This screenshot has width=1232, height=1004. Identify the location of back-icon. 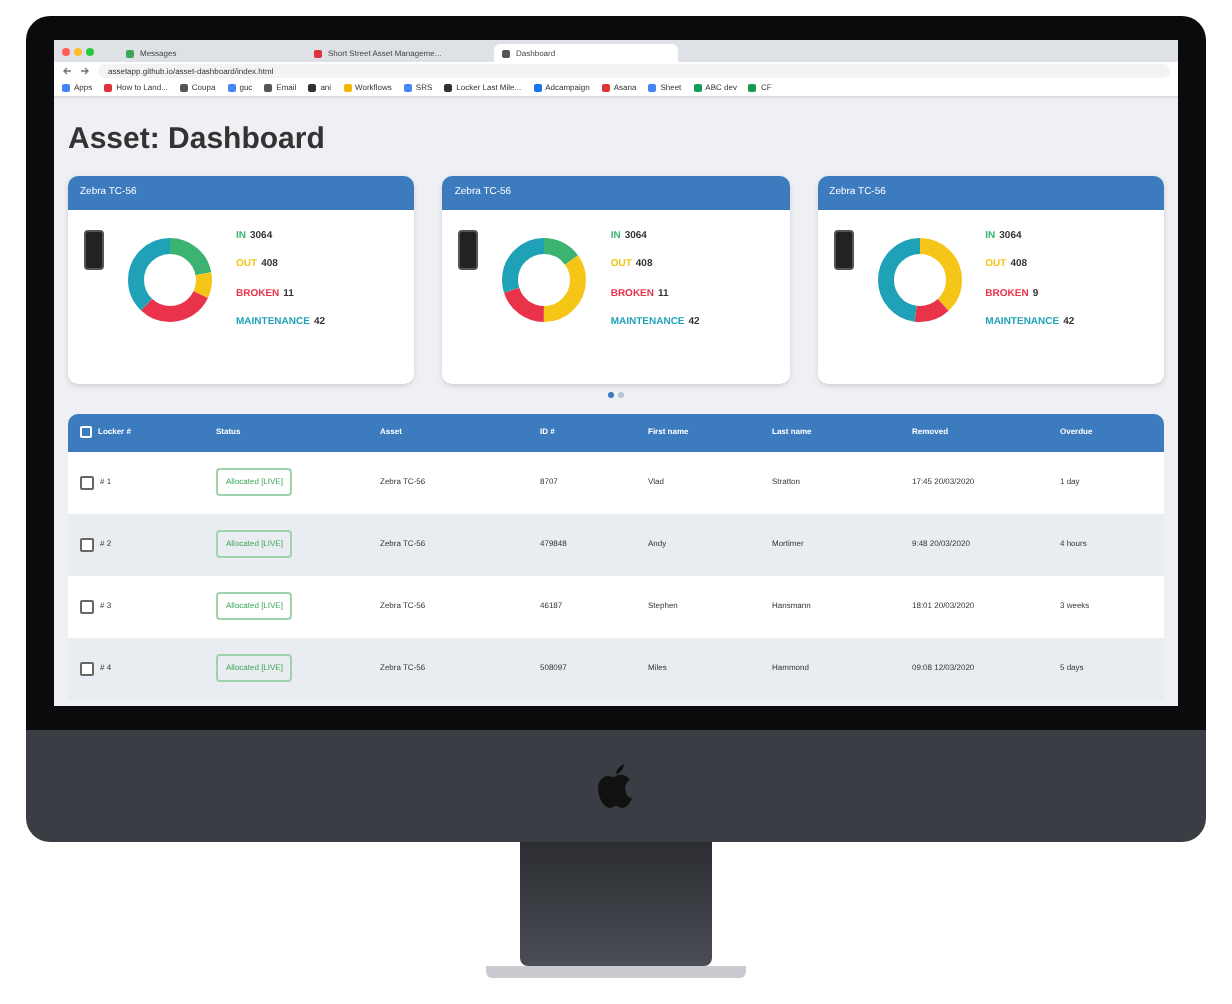
(67, 71).